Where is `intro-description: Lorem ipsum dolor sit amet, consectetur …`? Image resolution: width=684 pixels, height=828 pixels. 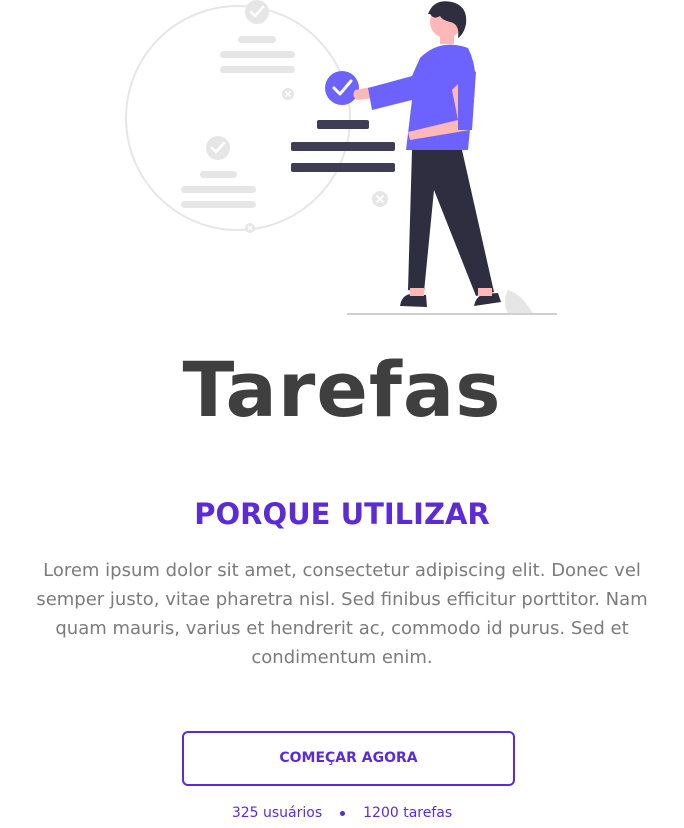
intro-description: Lorem ipsum dolor sit amet, consectetur … is located at coordinates (342, 614).